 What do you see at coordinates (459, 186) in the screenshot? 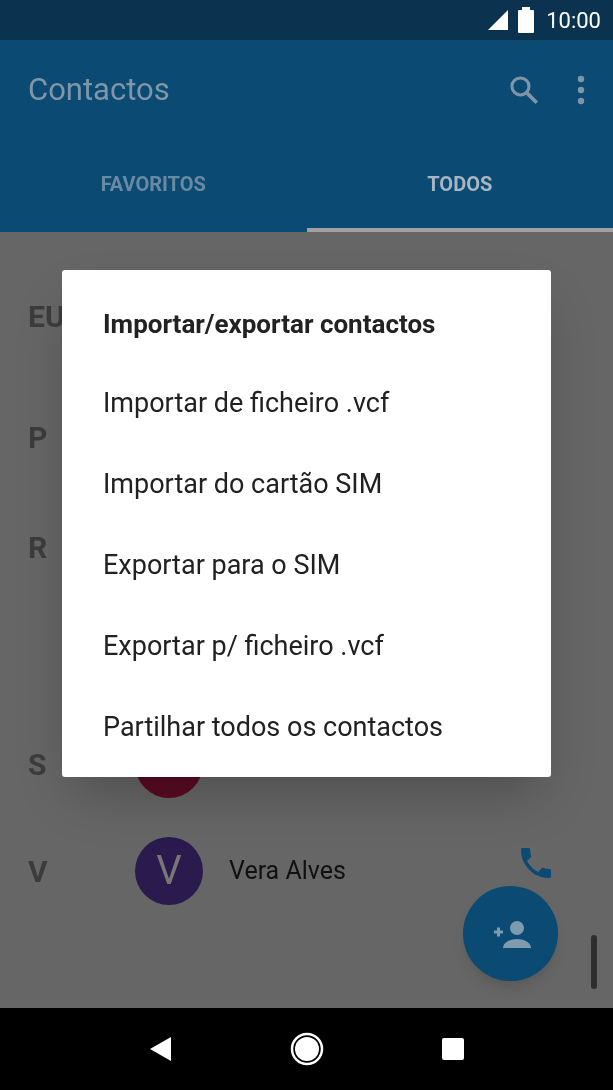
I see `tab: TODOS` at bounding box center [459, 186].